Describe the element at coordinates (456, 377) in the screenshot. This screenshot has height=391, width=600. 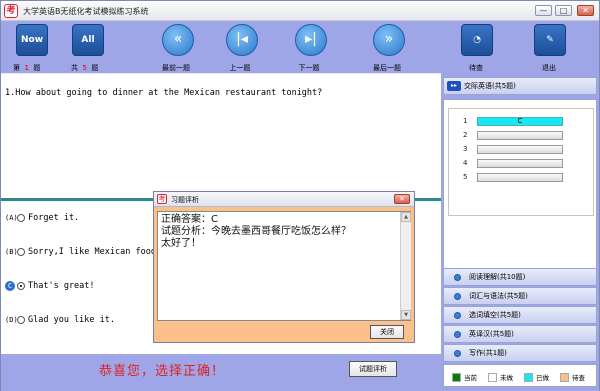
I see `current-swatch` at that location.